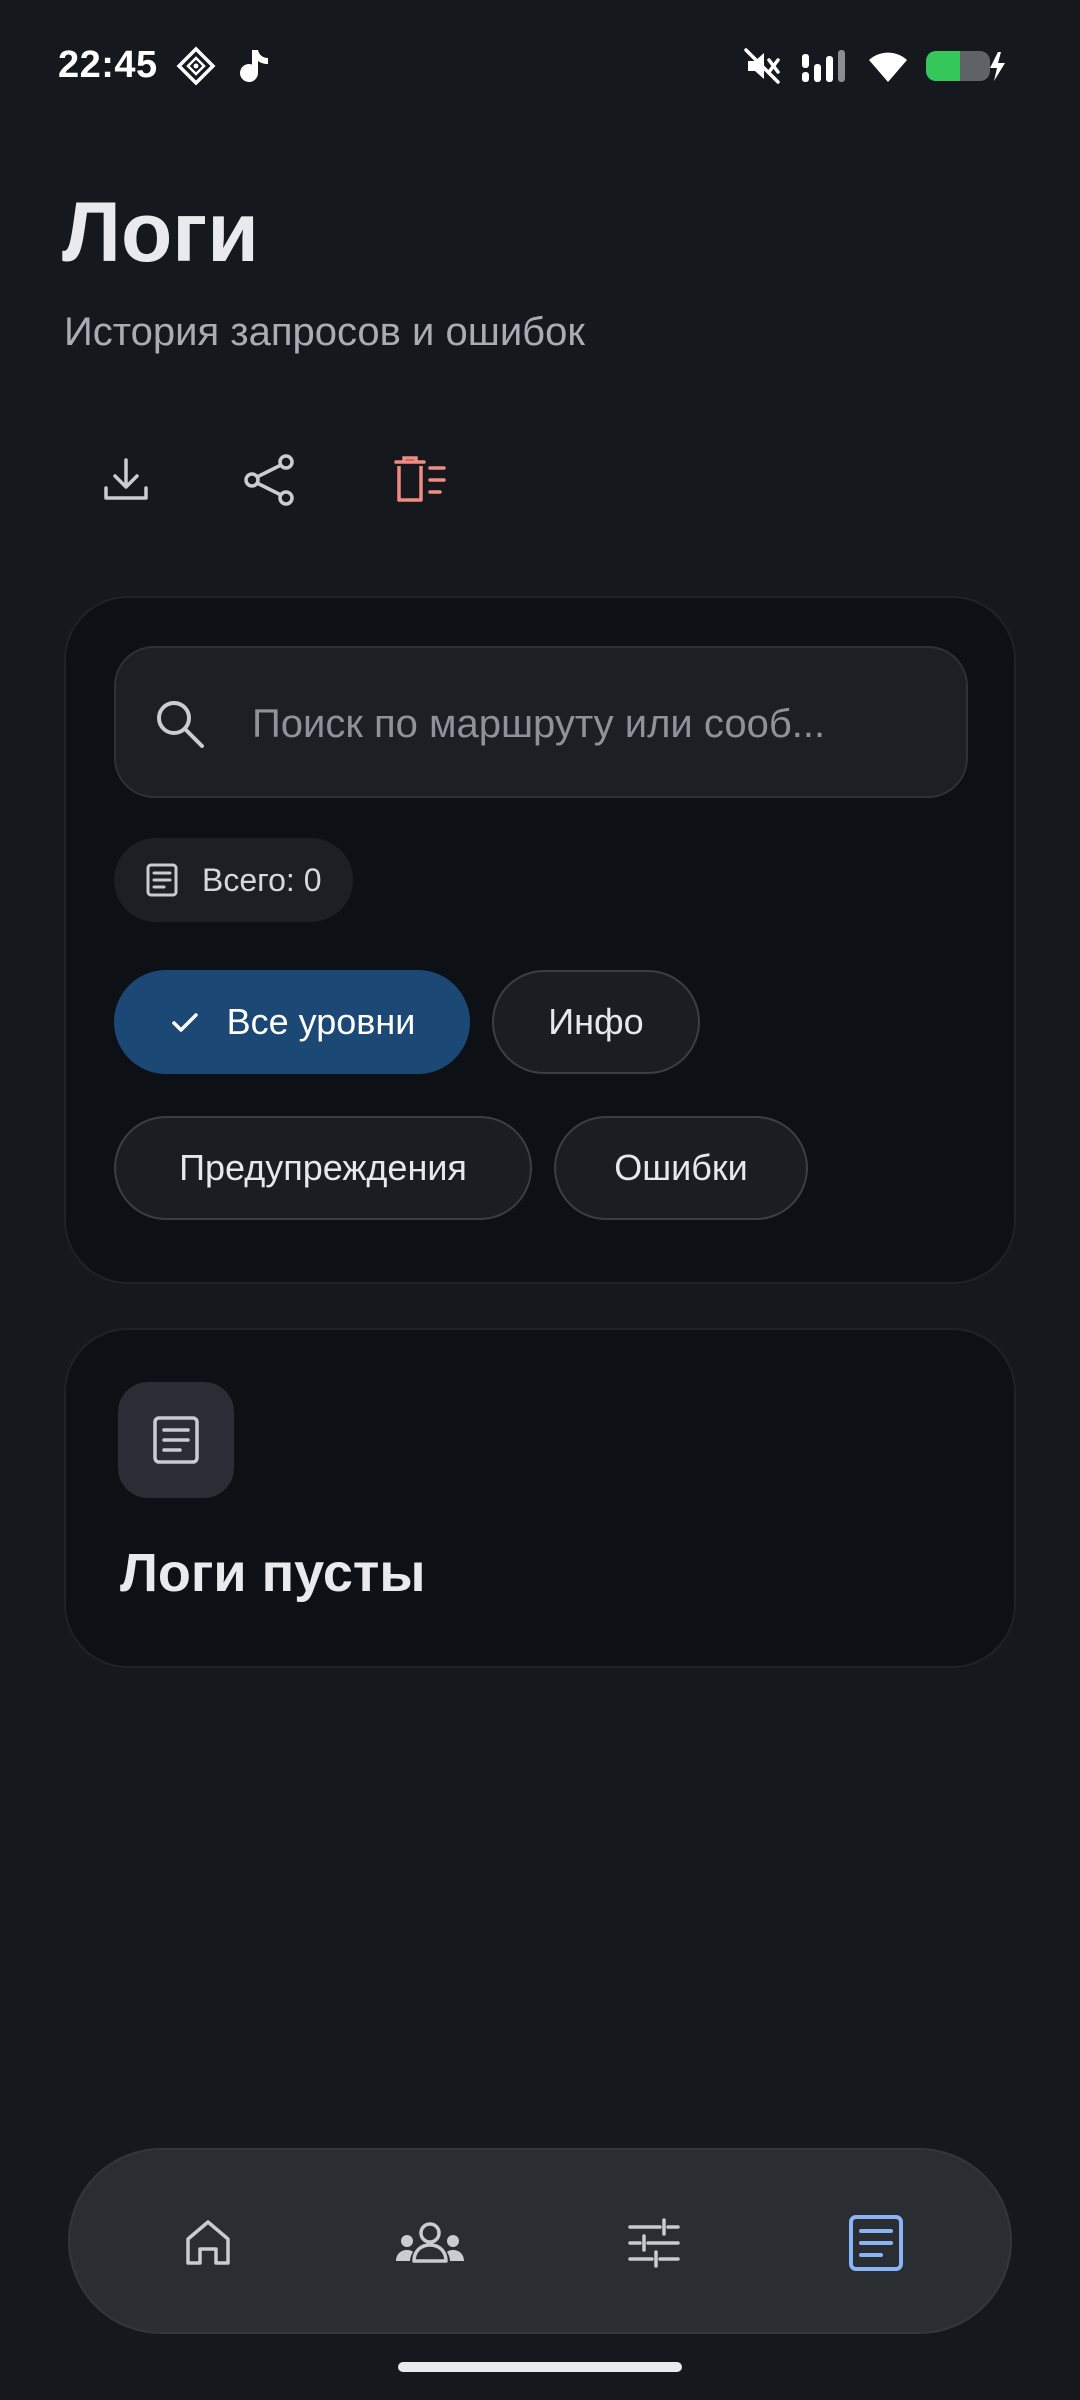  What do you see at coordinates (540, 2241) in the screenshot?
I see `bottom-navigation` at bounding box center [540, 2241].